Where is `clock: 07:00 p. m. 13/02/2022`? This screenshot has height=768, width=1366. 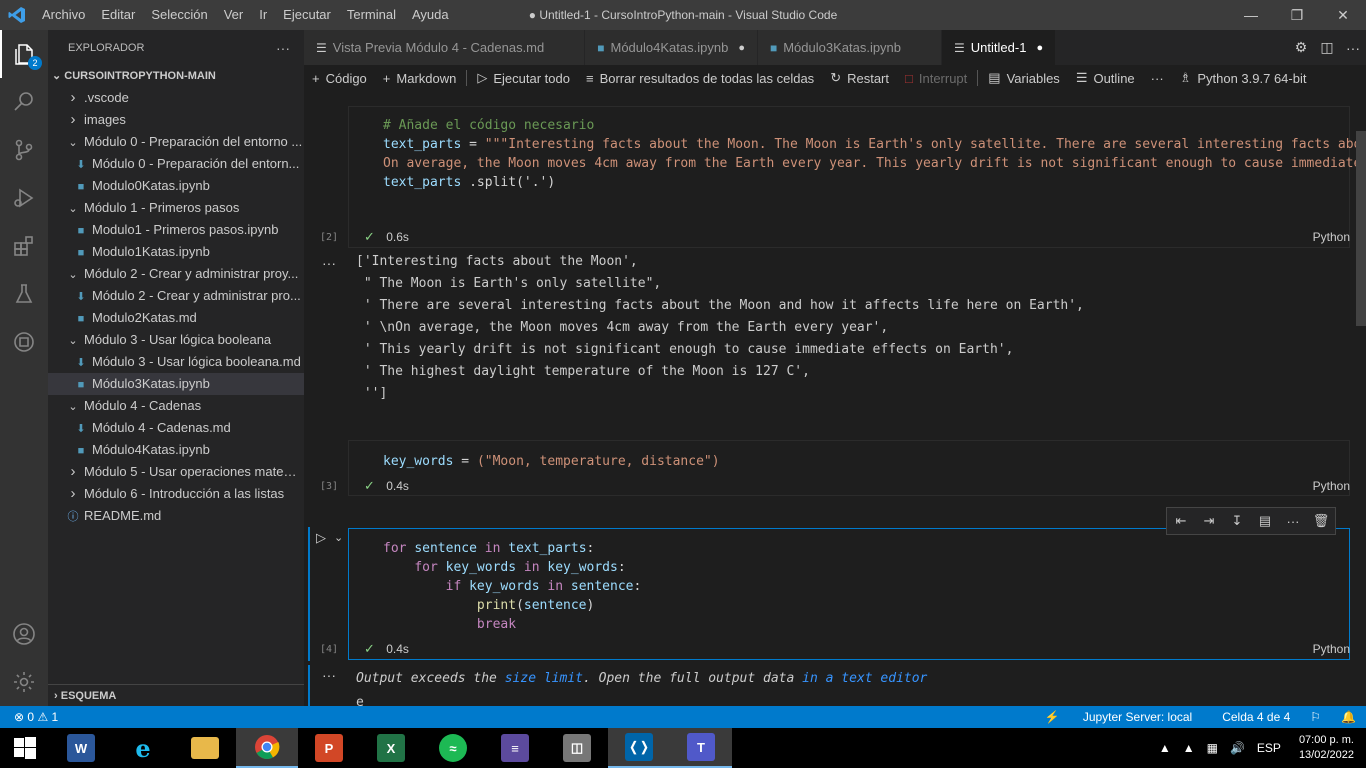
clock: 07:00 p. m. 13/02/2022 is located at coordinates (1326, 748).